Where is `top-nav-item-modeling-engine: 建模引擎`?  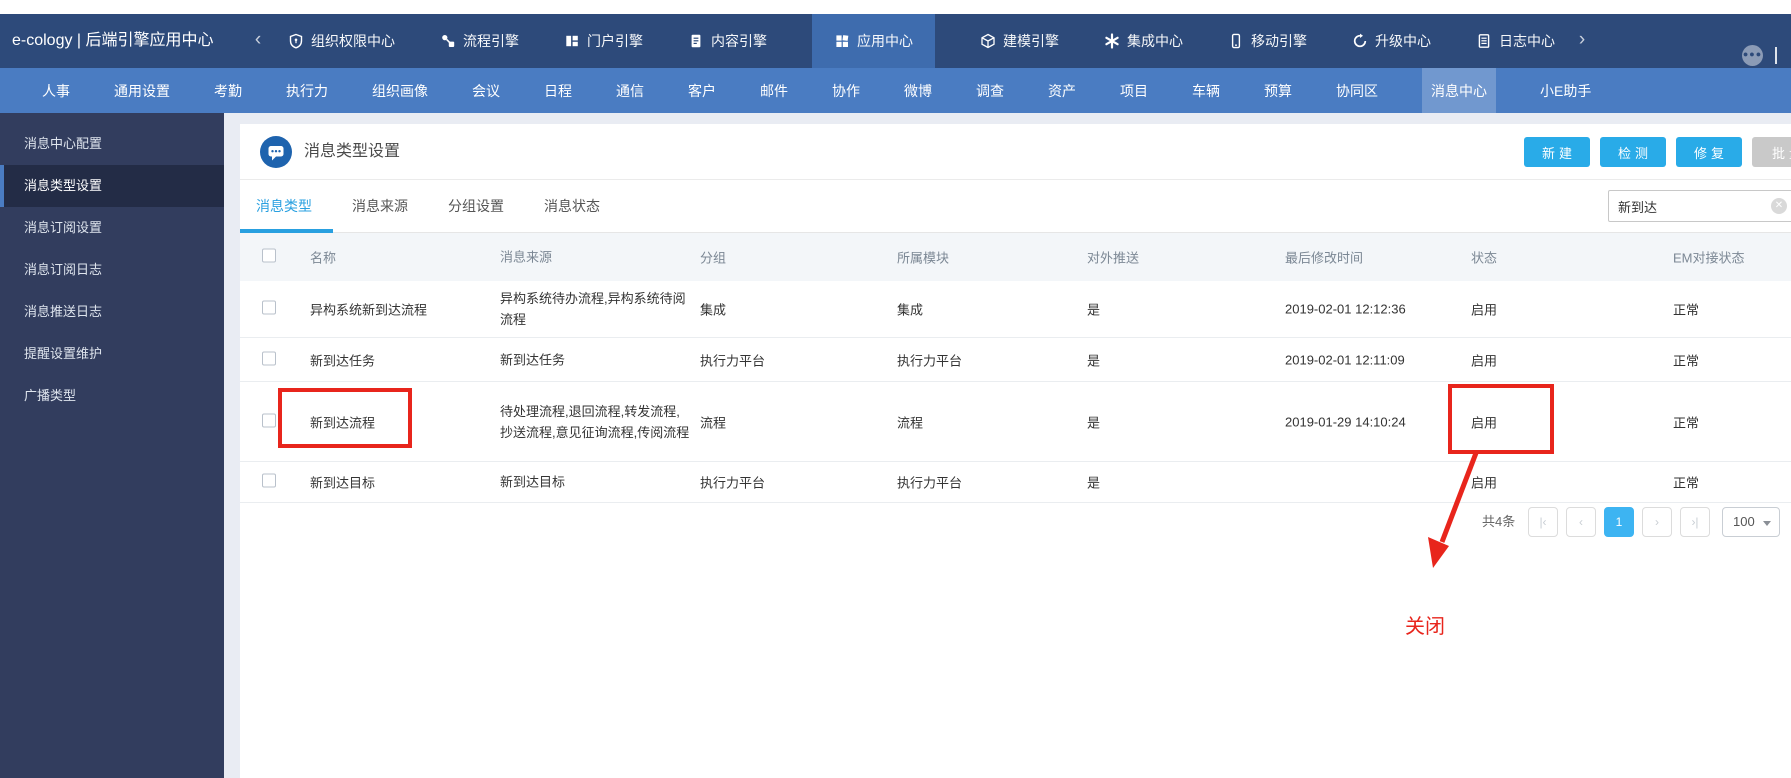 top-nav-item-modeling-engine: 建模引擎 is located at coordinates (1019, 41).